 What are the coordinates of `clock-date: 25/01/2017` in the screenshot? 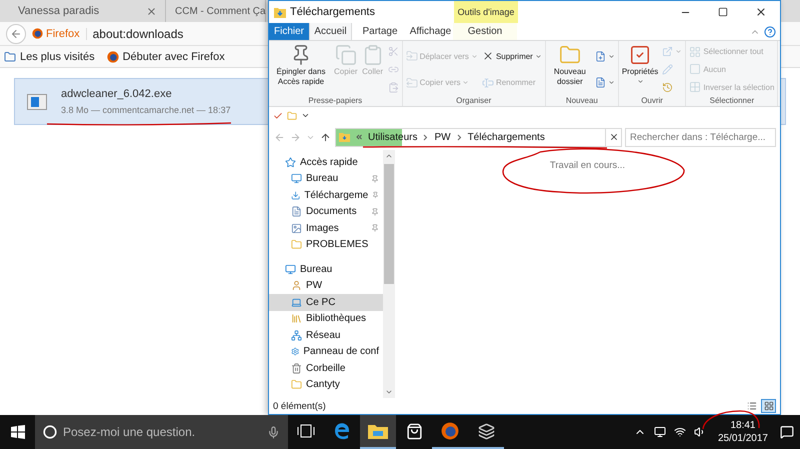 It's located at (743, 438).